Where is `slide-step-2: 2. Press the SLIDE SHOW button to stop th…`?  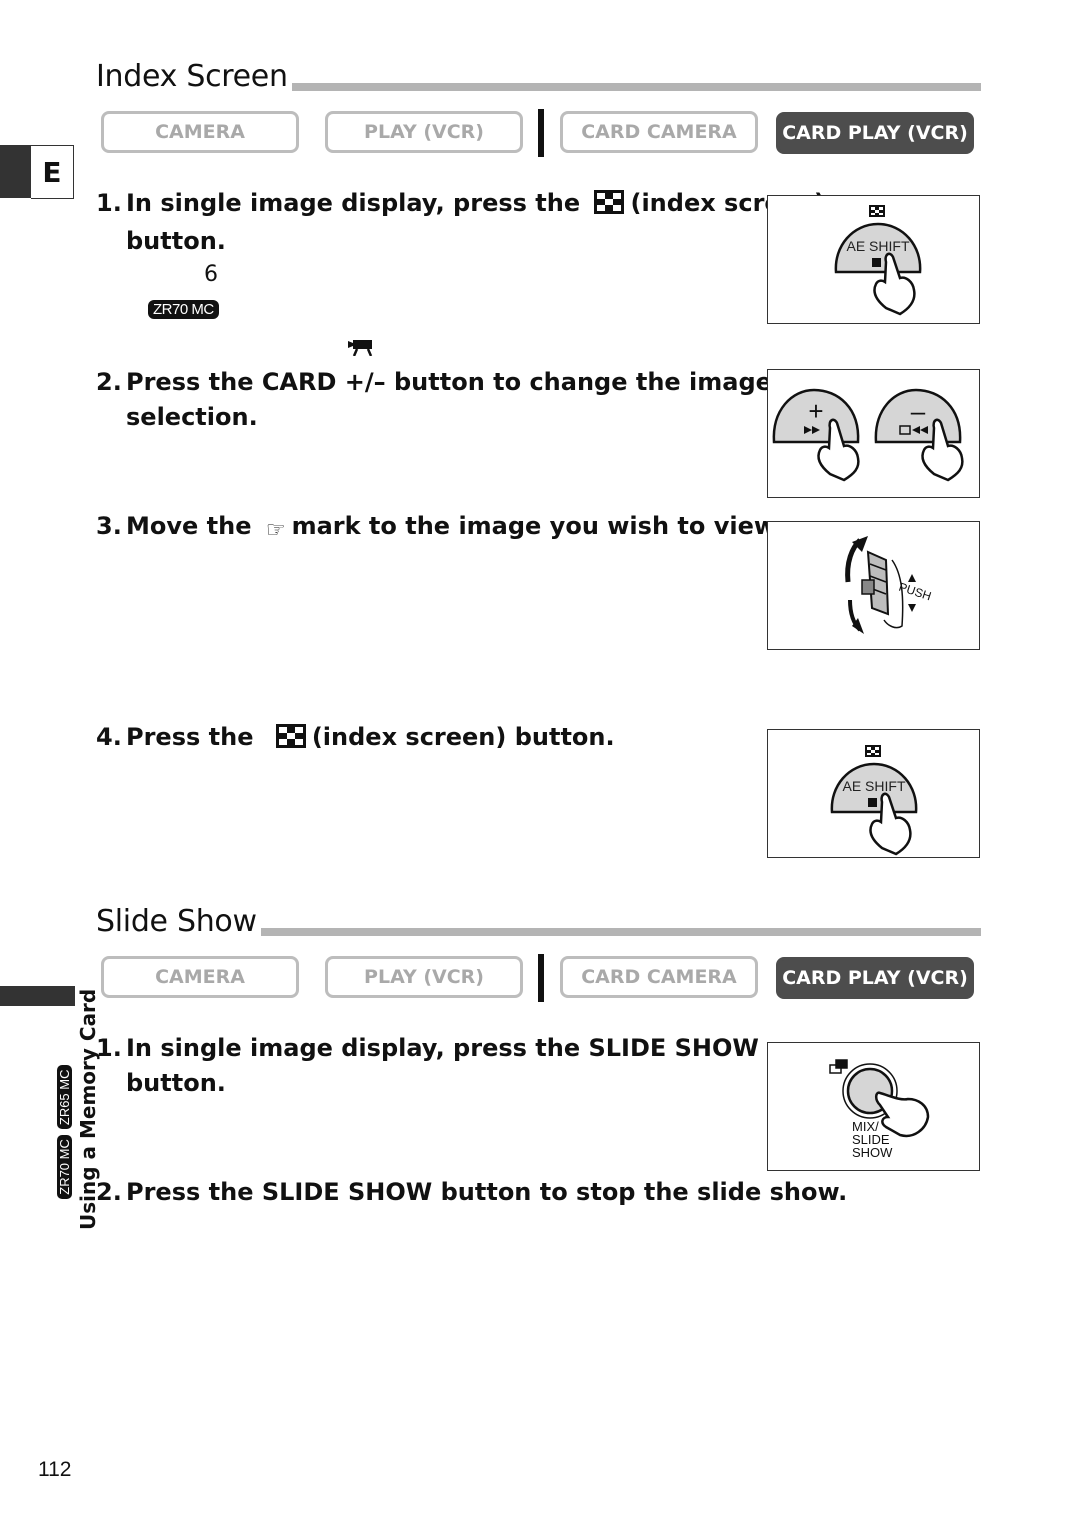
slide-step-2: 2. Press the SLIDE SHOW button to stop th… is located at coordinates (472, 1192).